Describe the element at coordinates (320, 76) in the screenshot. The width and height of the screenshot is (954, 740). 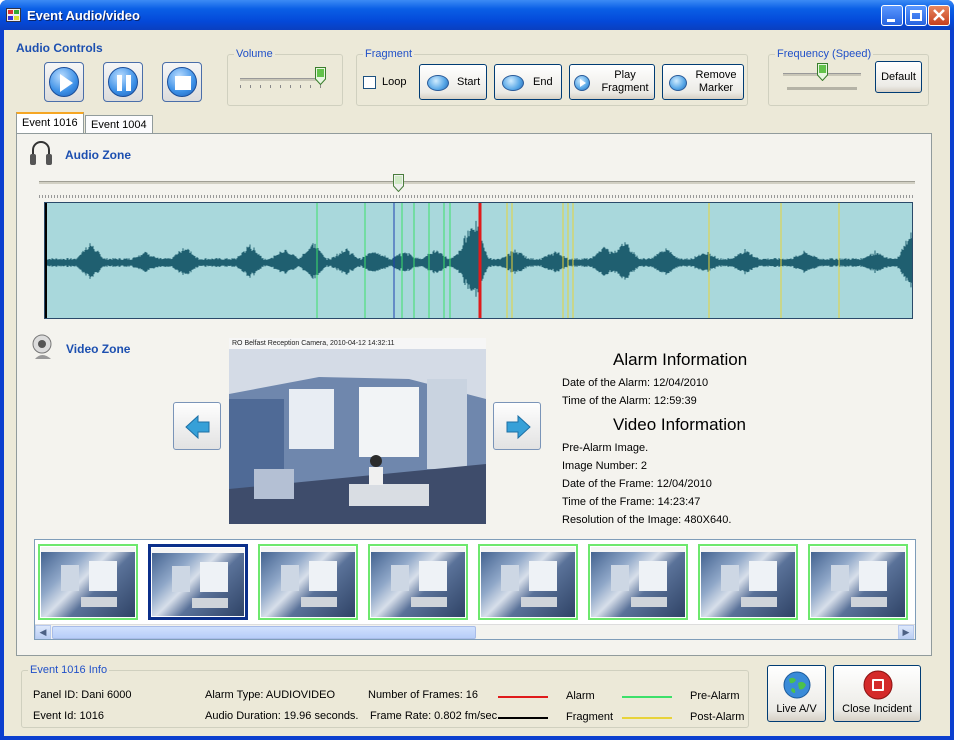
I see `volume-slider-thumb` at that location.